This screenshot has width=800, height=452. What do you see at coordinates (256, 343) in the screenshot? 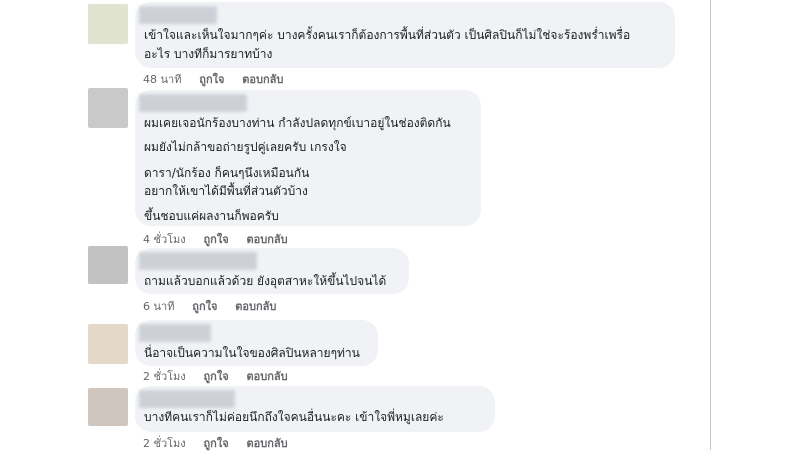
I see `comment-bubble: นี่อาจเป็นความในใจของศิลปินหลายๆท่าน` at bounding box center [256, 343].